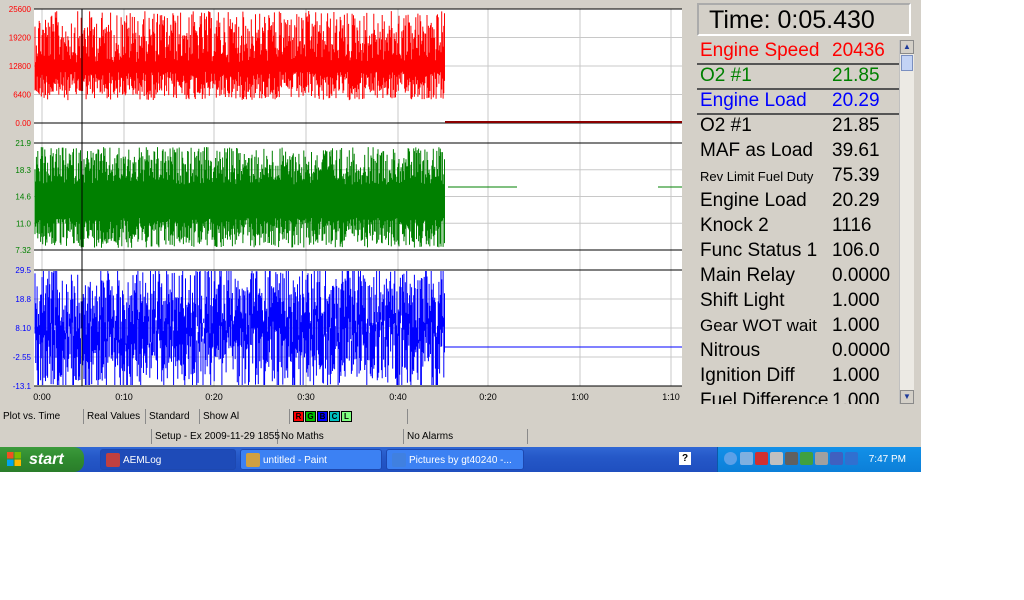  What do you see at coordinates (798, 225) in the screenshot?
I see `param-row: Knock 2 1116` at bounding box center [798, 225].